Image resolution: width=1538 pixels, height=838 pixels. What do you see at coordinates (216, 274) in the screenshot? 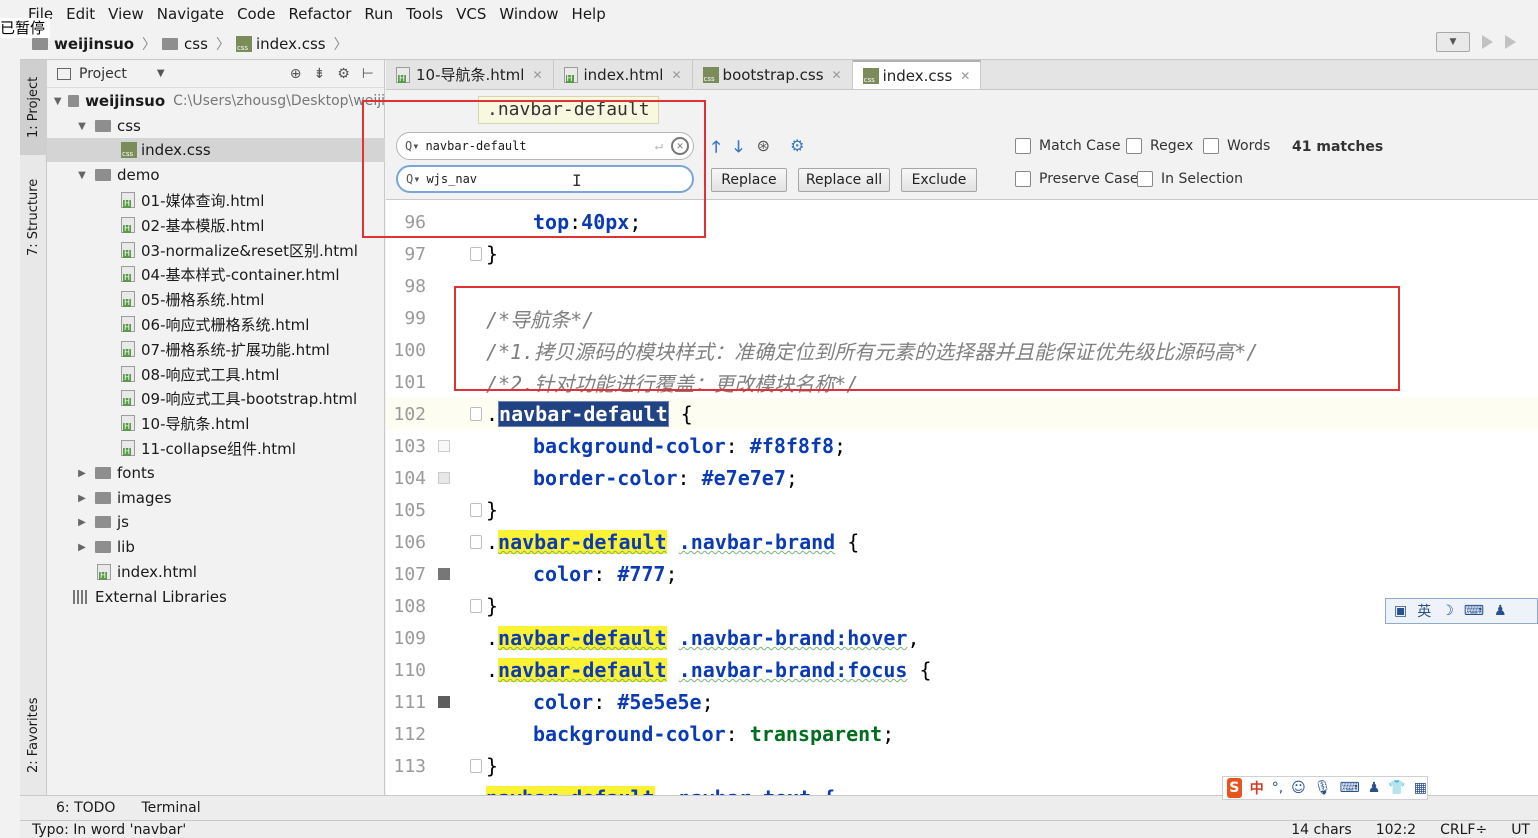
I see `tree-file: 04-基本样式-container.html` at bounding box center [216, 274].